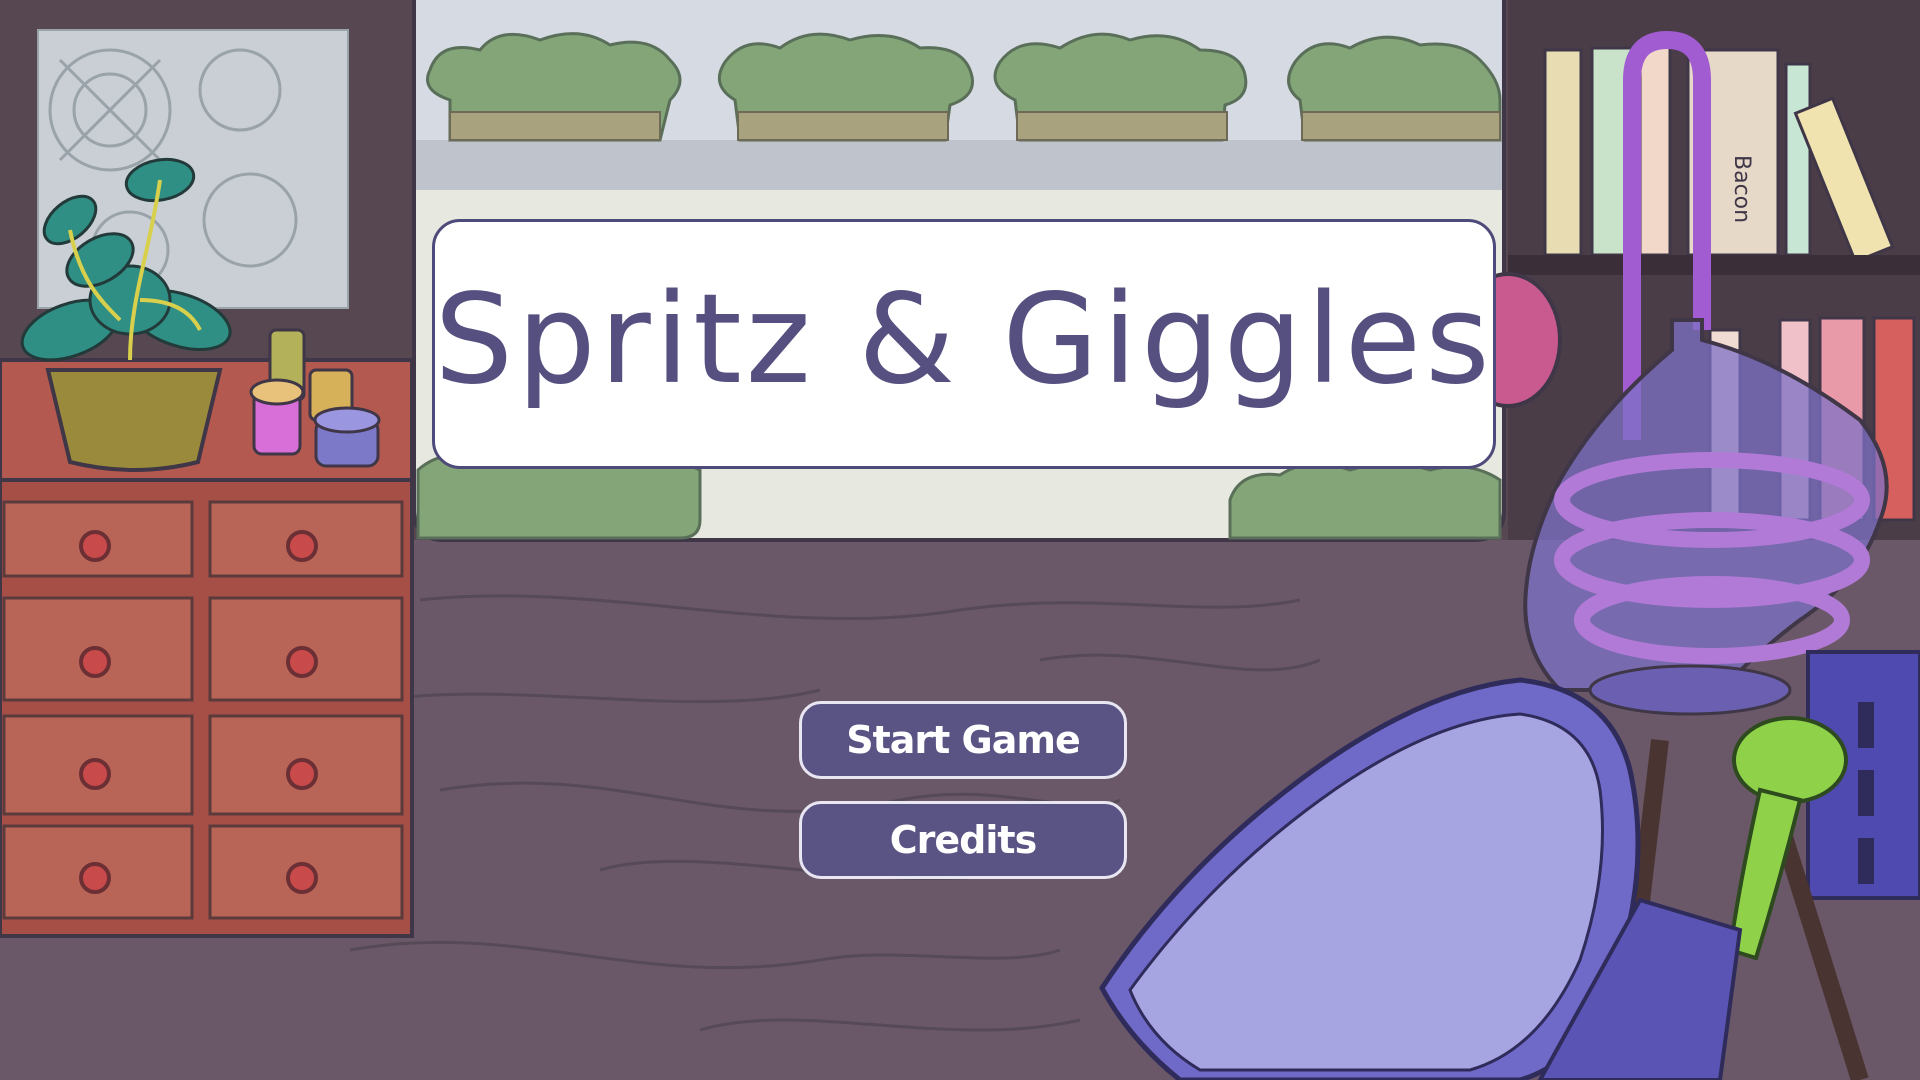  What do you see at coordinates (1866, 793) in the screenshot?
I see `box-slots` at bounding box center [1866, 793].